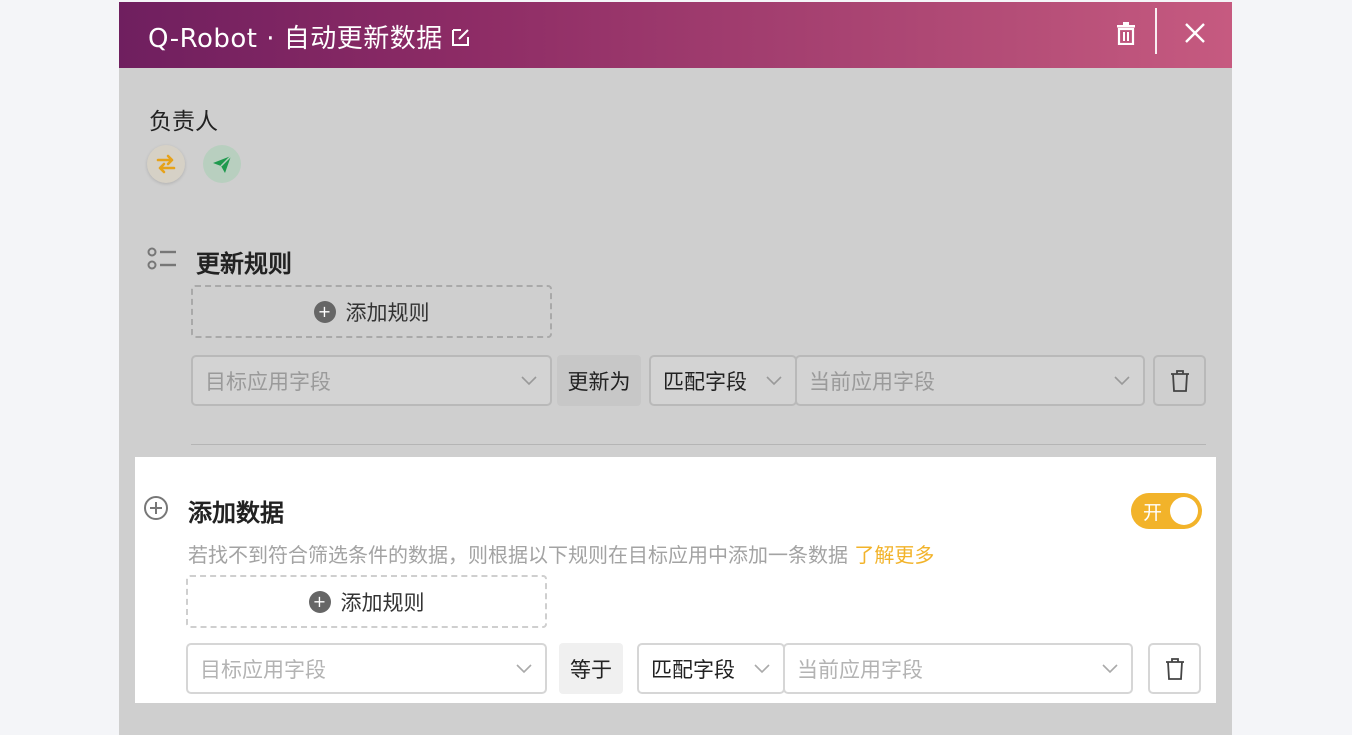 This screenshot has width=1352, height=735. I want to click on add-data-toggle: 开, so click(1166, 511).